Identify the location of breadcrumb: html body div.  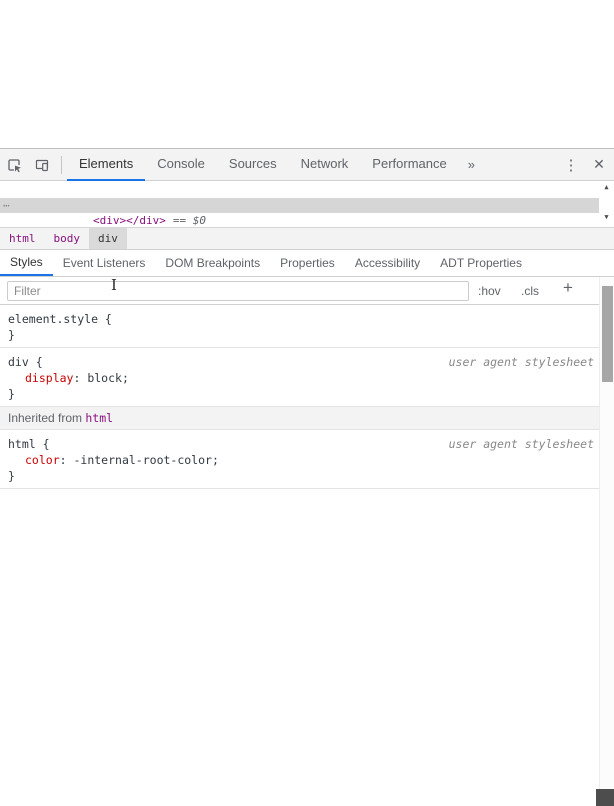
(307, 238).